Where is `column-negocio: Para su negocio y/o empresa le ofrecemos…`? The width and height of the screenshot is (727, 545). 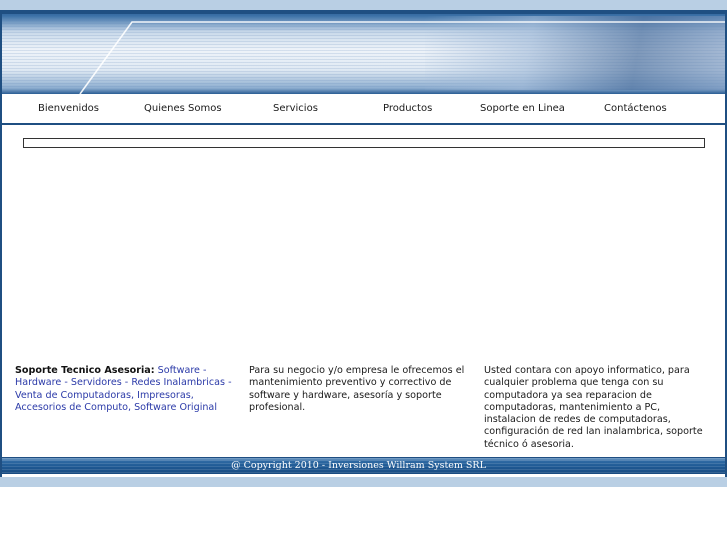
column-negocio: Para su negocio y/o empresa le ofrecemos… is located at coordinates (360, 389).